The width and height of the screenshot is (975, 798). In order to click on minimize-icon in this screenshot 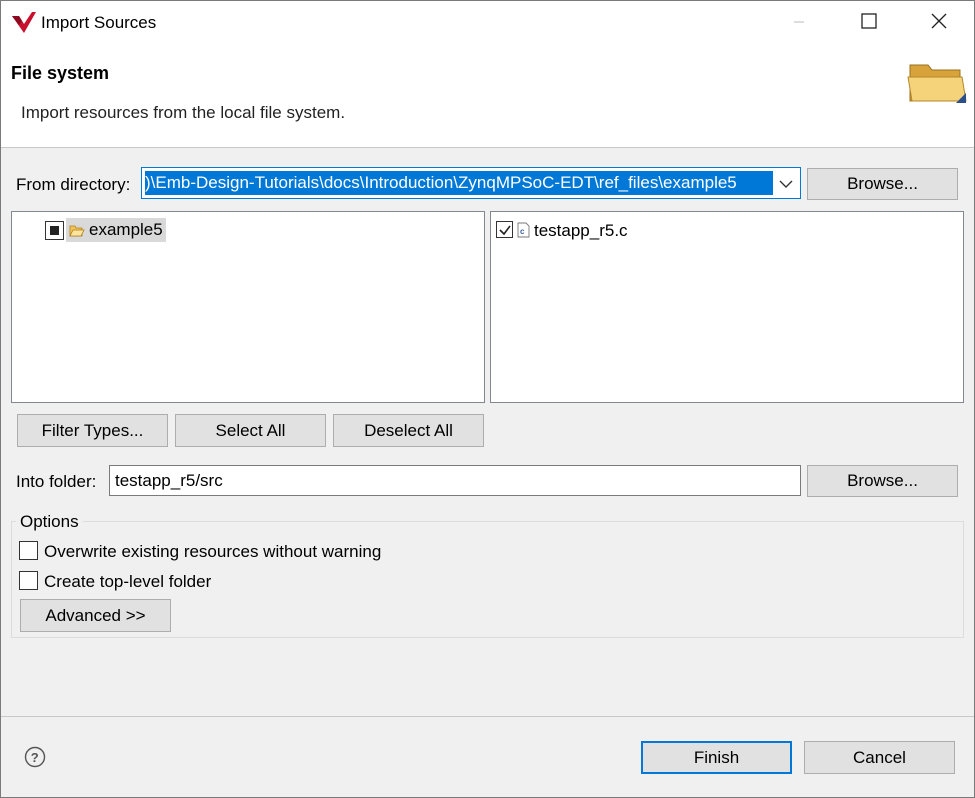, I will do `click(799, 23)`.